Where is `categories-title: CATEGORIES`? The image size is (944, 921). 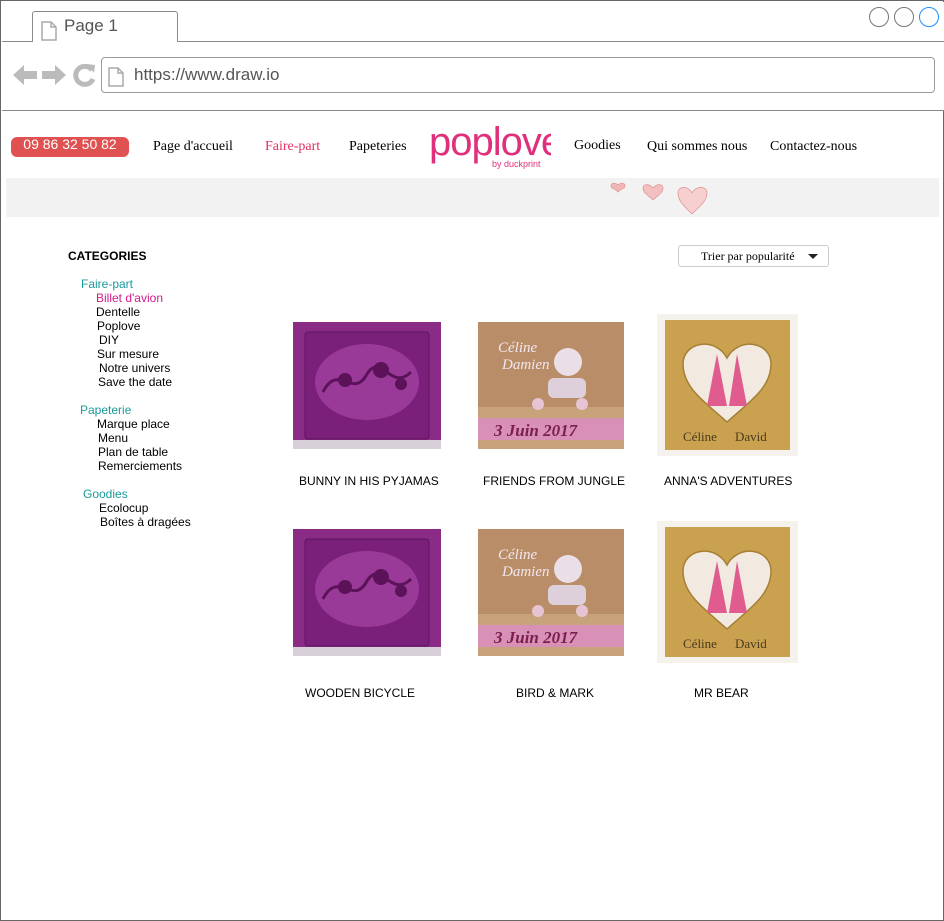 categories-title: CATEGORIES is located at coordinates (107, 256).